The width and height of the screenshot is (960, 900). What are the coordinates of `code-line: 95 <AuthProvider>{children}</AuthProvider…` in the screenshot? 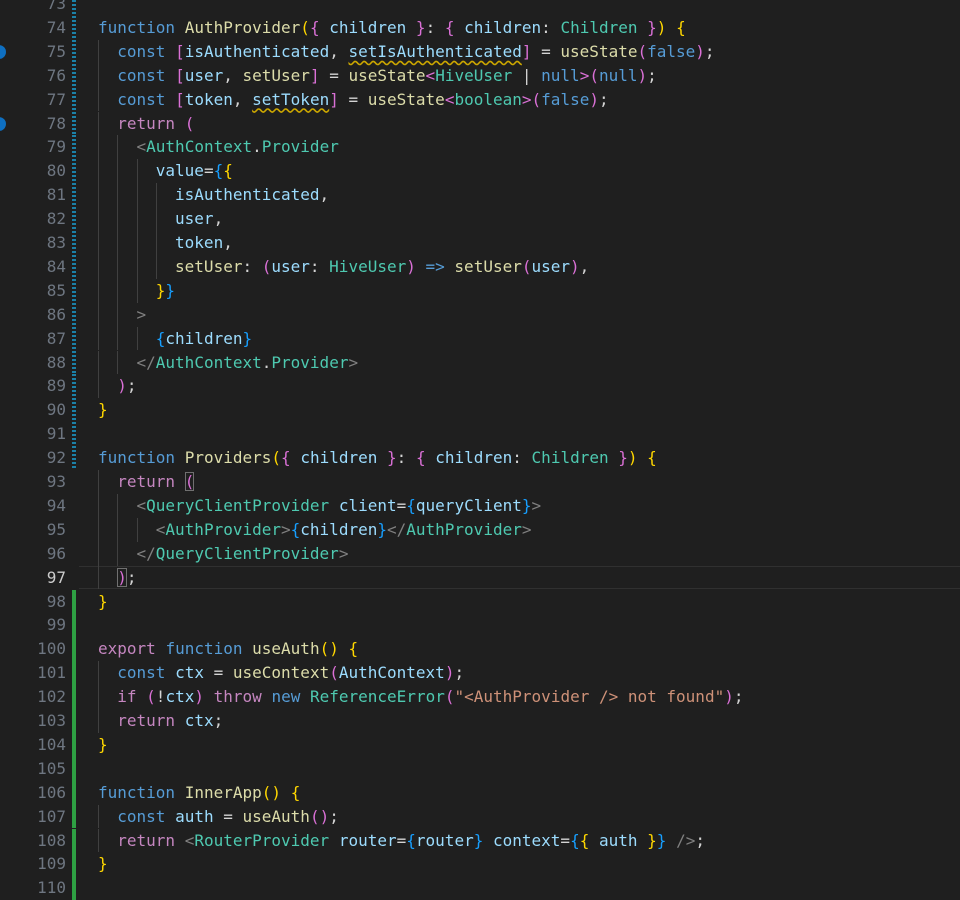 It's located at (480, 529).